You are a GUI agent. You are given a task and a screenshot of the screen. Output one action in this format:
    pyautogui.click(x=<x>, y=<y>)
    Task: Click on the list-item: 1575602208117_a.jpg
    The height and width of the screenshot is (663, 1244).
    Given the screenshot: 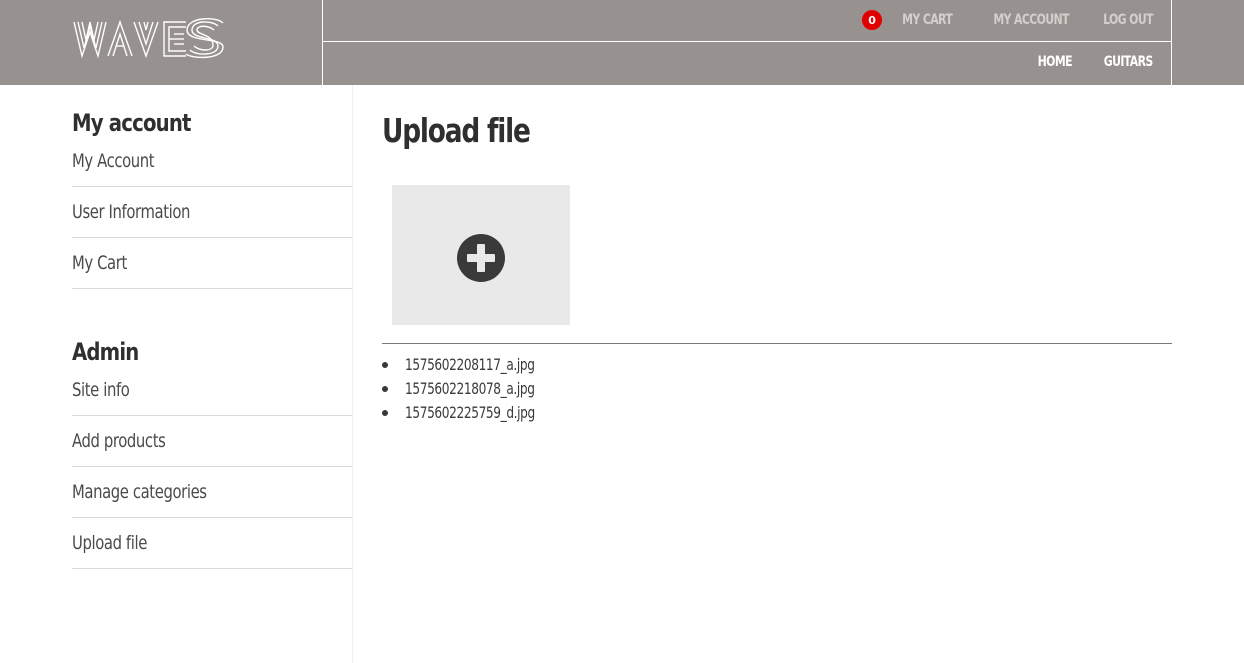 What is the action you would take?
    pyautogui.click(x=479, y=365)
    